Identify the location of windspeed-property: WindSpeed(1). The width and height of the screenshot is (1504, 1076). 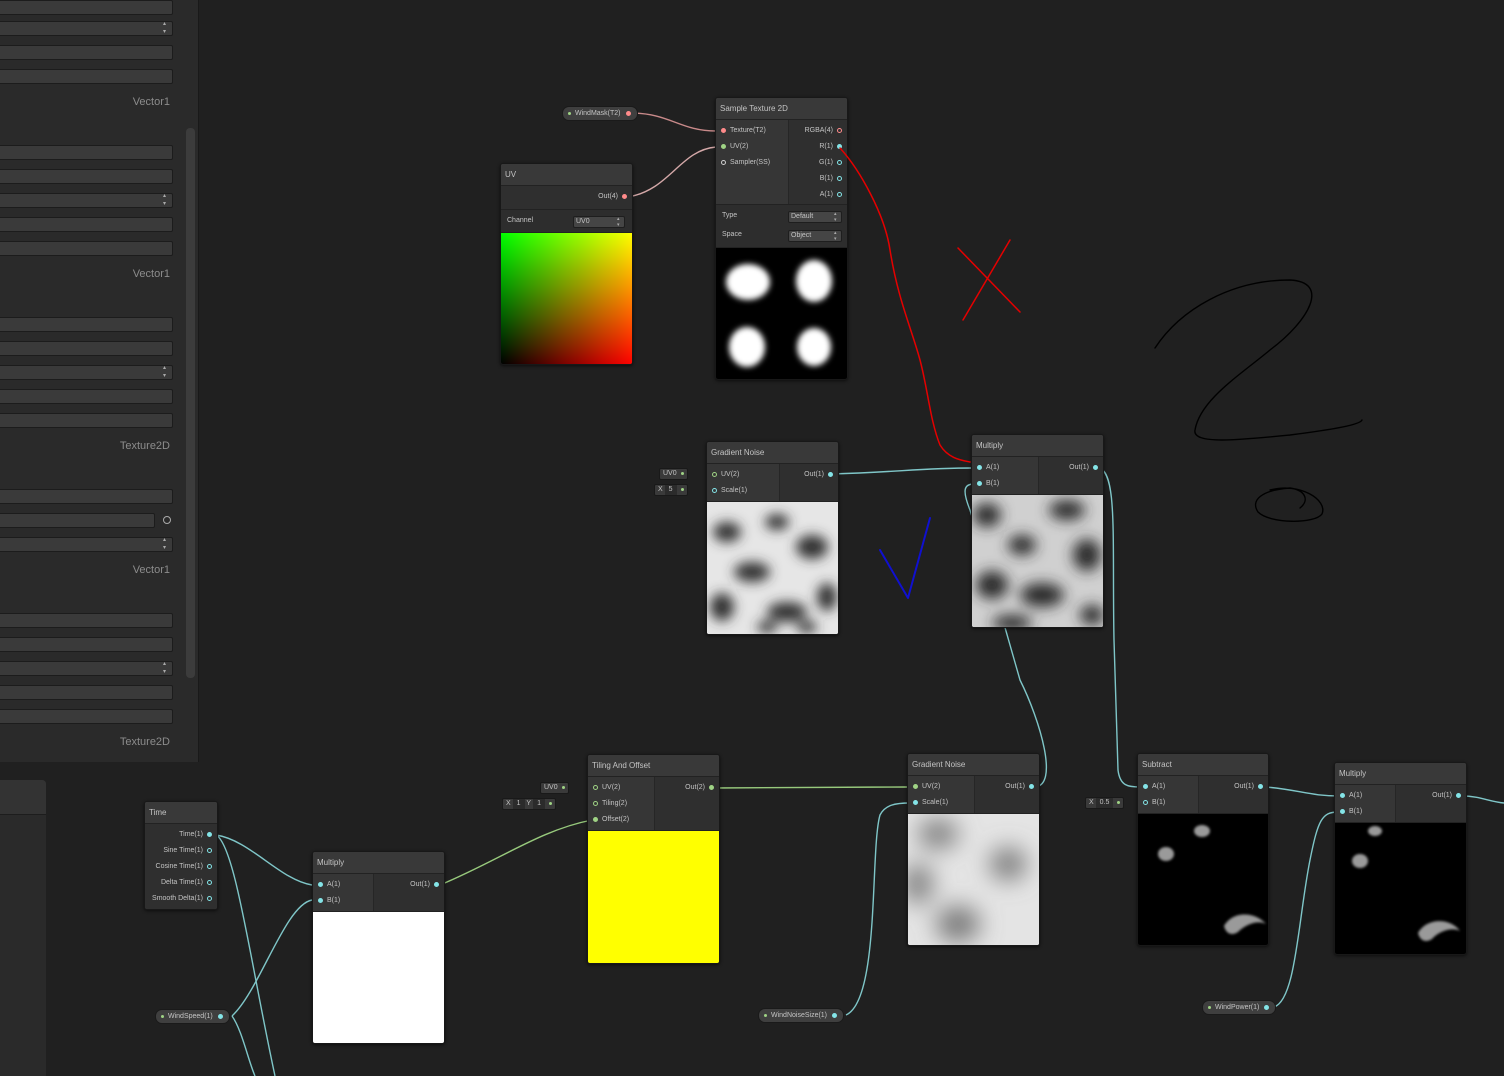
(192, 1016).